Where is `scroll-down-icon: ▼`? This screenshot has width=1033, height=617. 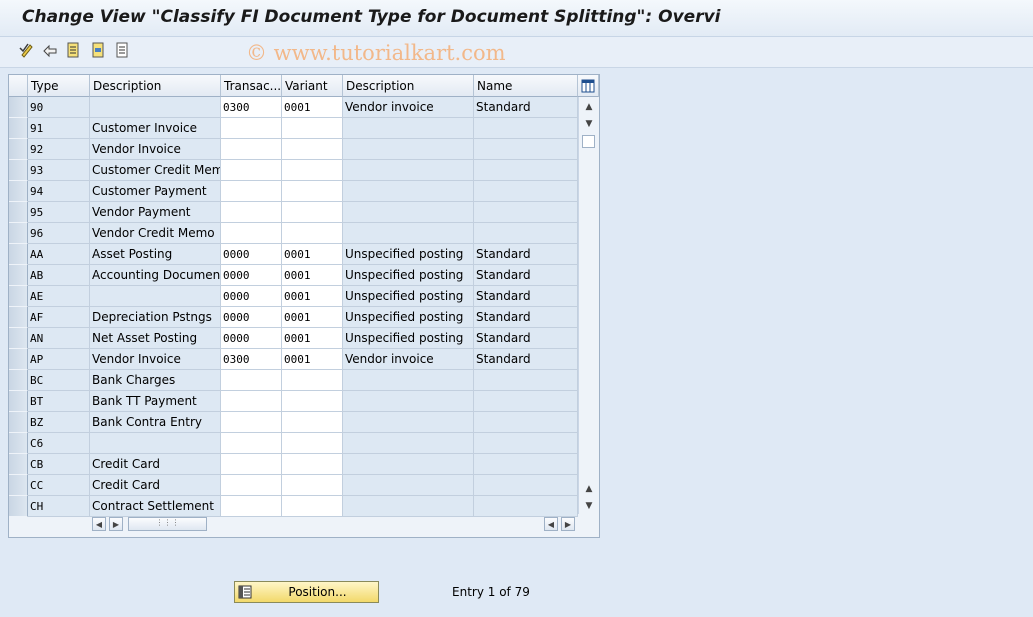
scroll-down-icon: ▼ is located at coordinates (589, 124).